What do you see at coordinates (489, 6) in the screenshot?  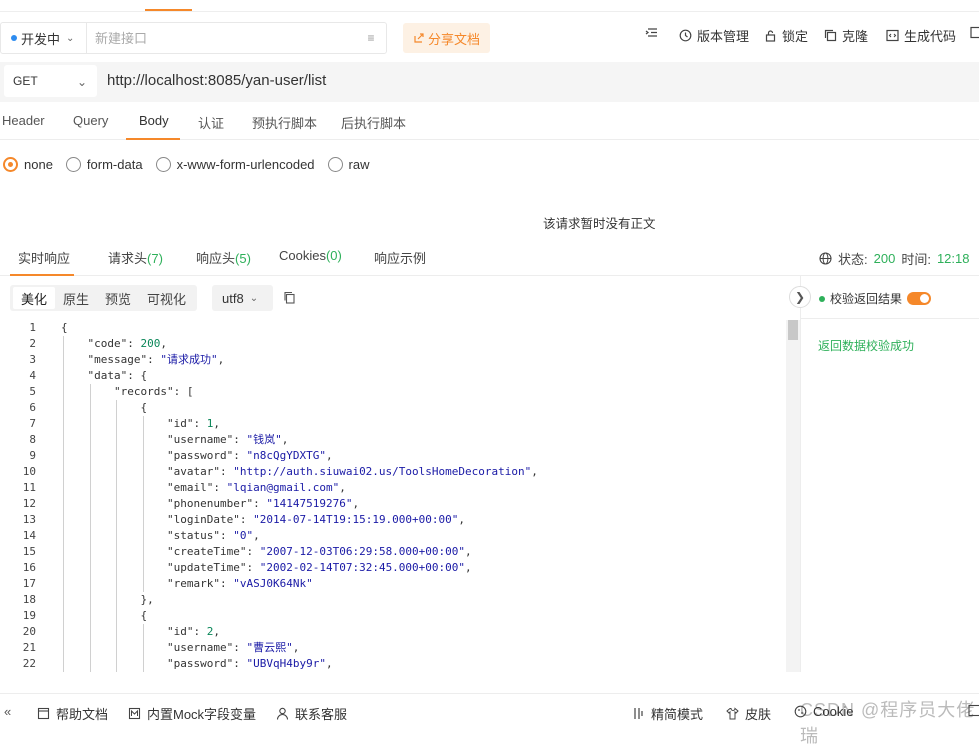 I see `top-tab-strip` at bounding box center [489, 6].